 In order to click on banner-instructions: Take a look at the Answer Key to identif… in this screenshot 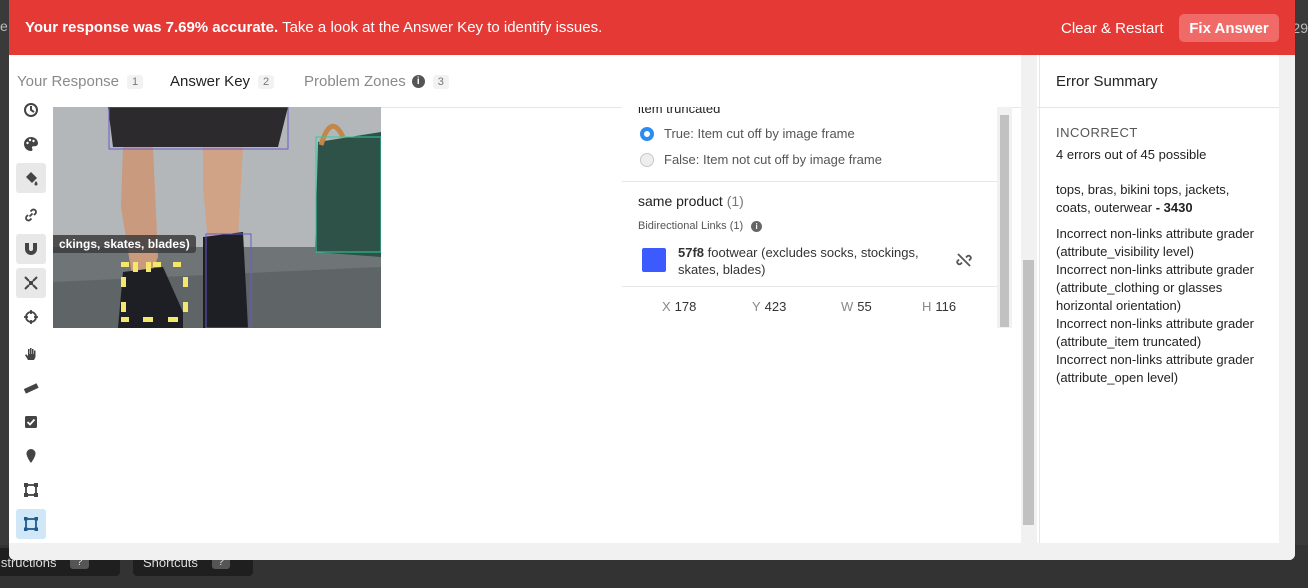, I will do `click(440, 27)`.